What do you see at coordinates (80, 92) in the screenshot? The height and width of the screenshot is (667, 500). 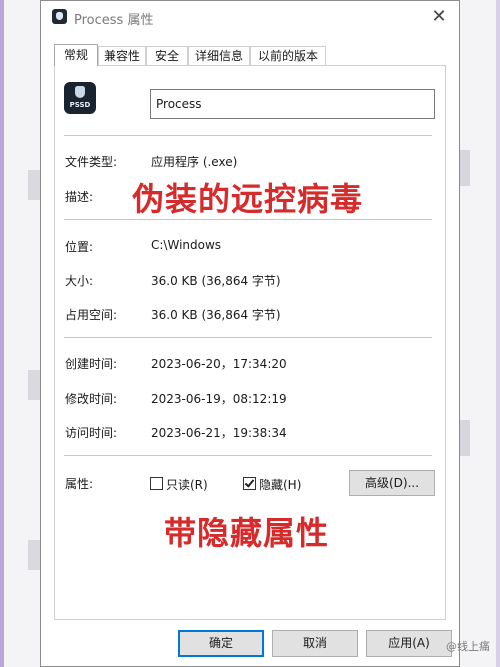 I see `shield-icon` at bounding box center [80, 92].